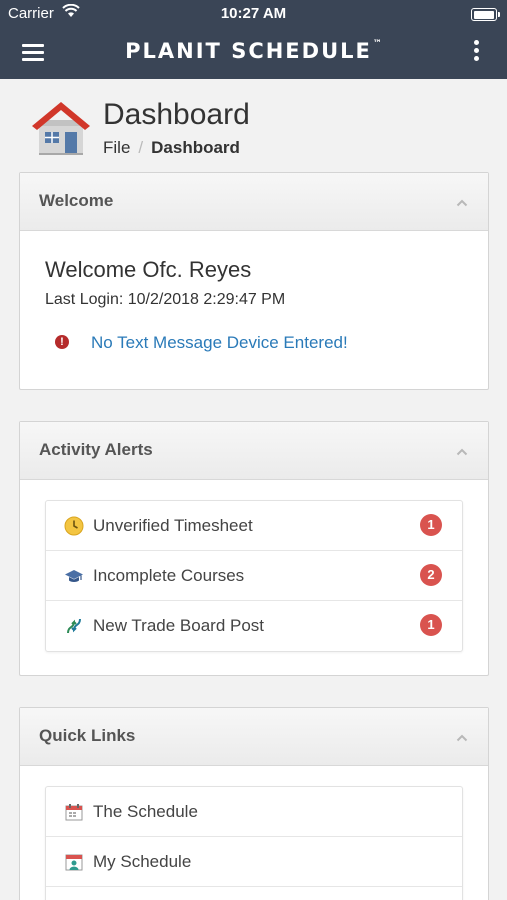  I want to click on links-panel-header: Quick Links, so click(254, 737).